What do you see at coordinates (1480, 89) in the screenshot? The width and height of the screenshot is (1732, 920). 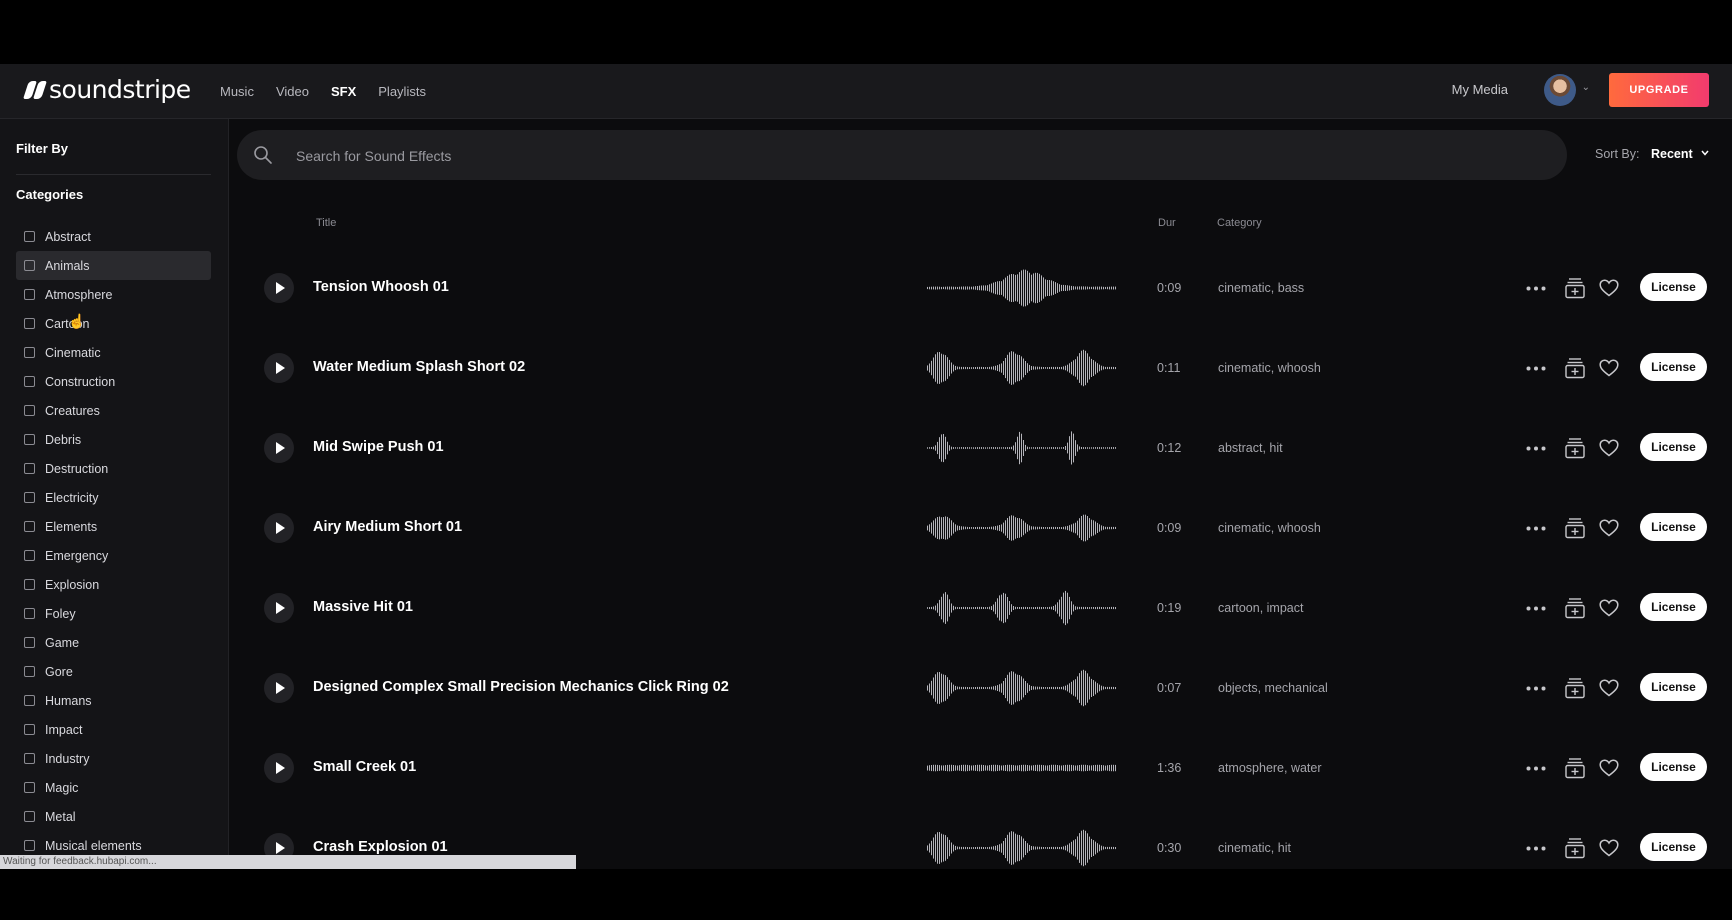 I see `my-media-link: My Media` at bounding box center [1480, 89].